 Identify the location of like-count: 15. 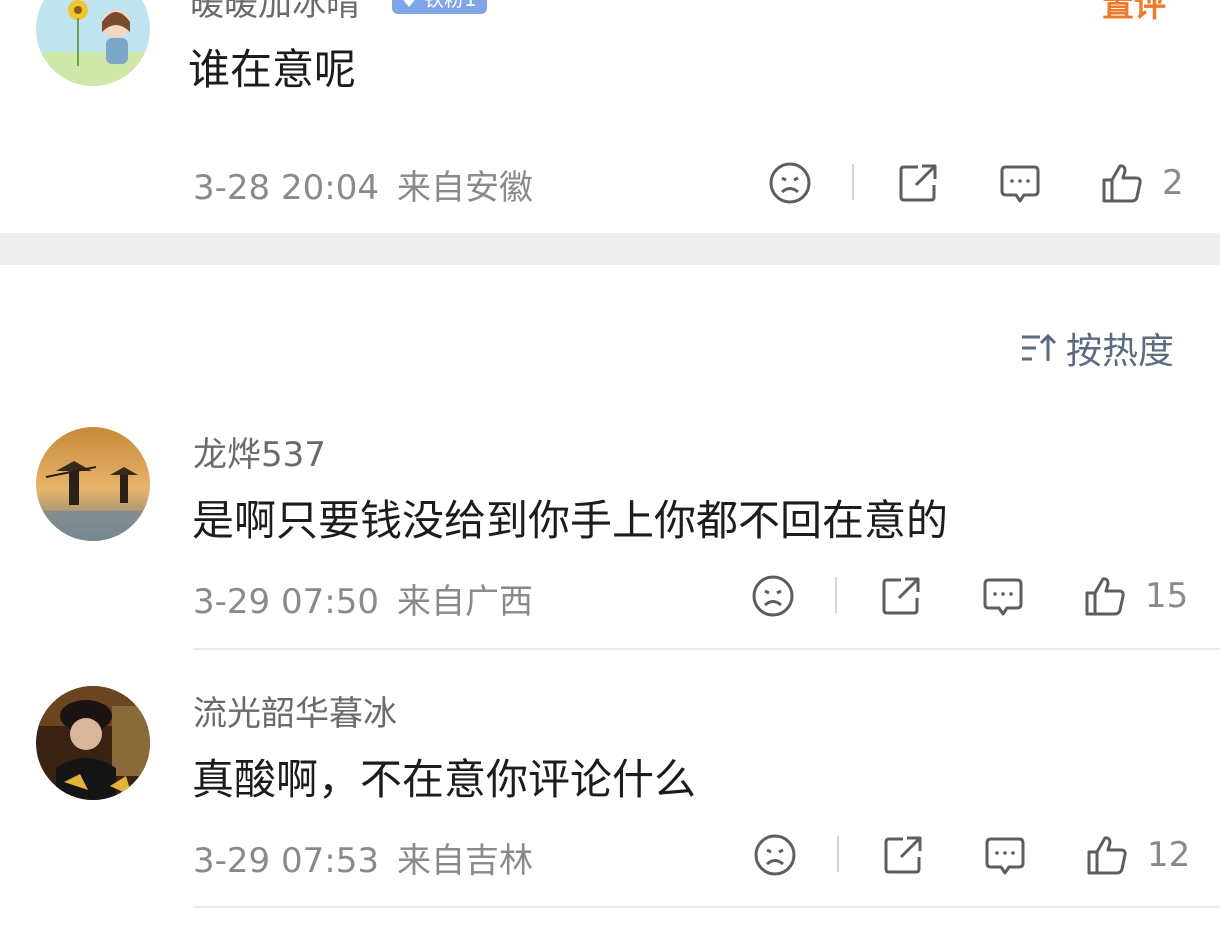
(1167, 596).